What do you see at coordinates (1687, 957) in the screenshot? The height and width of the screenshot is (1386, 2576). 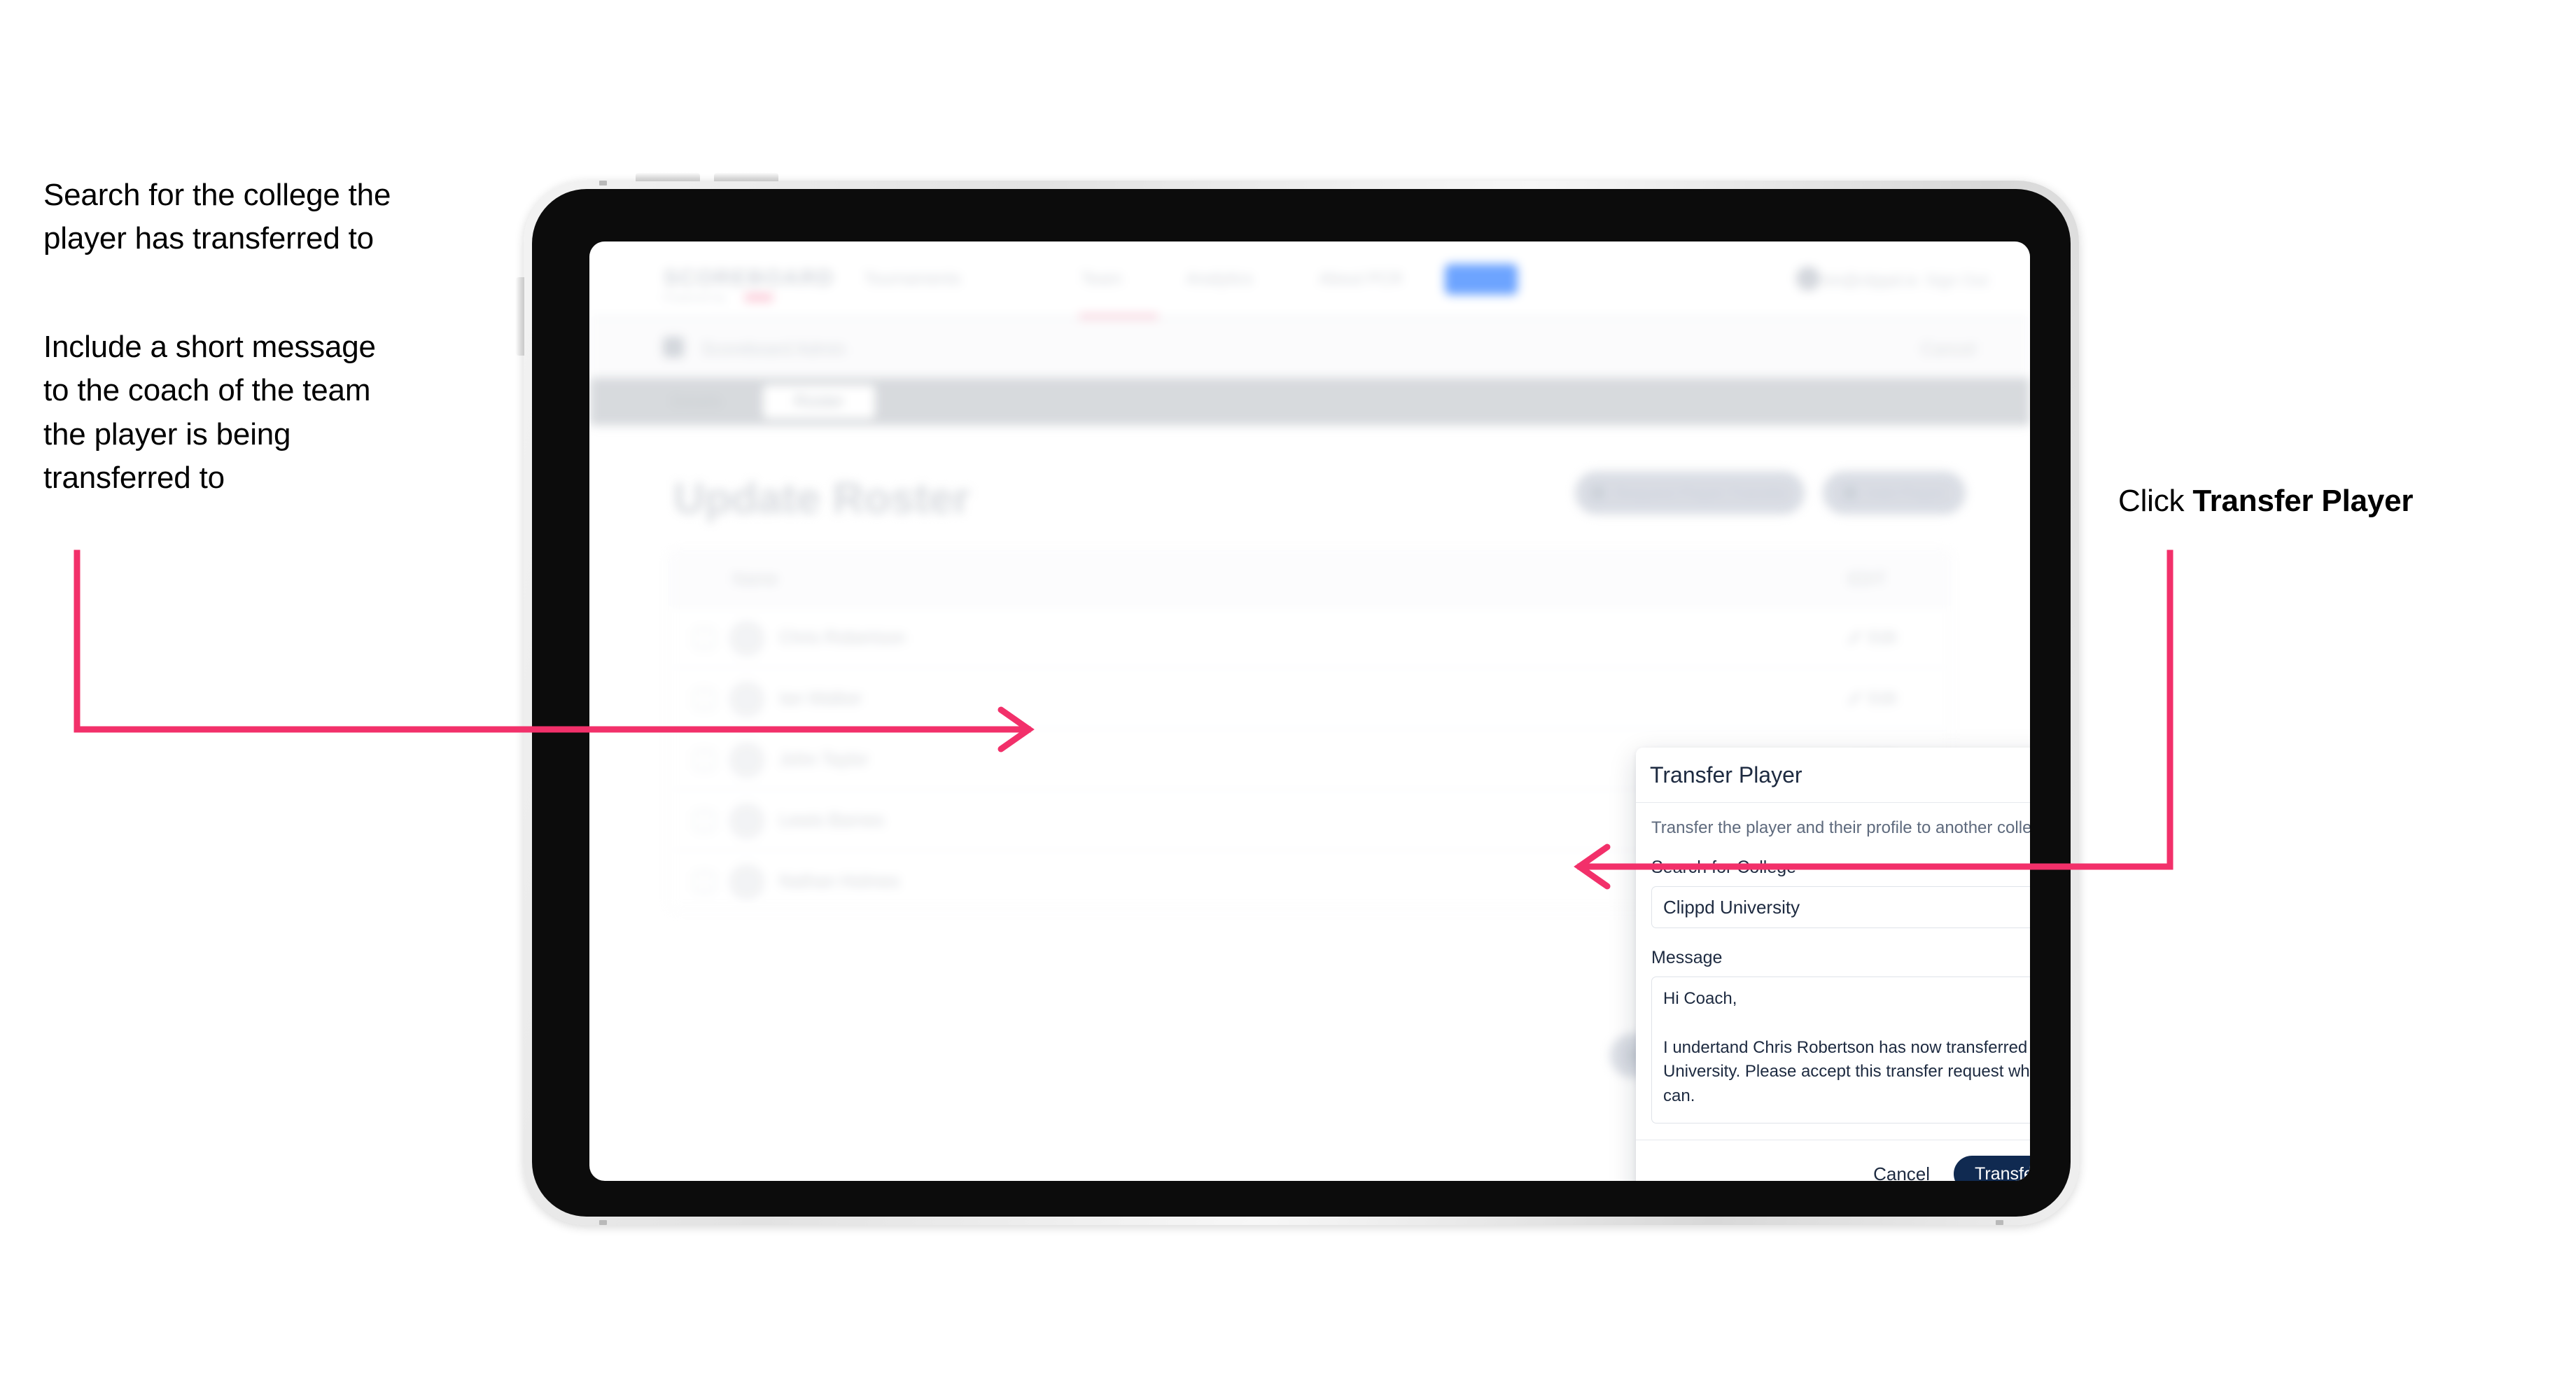 I see `message-label: Message` at bounding box center [1687, 957].